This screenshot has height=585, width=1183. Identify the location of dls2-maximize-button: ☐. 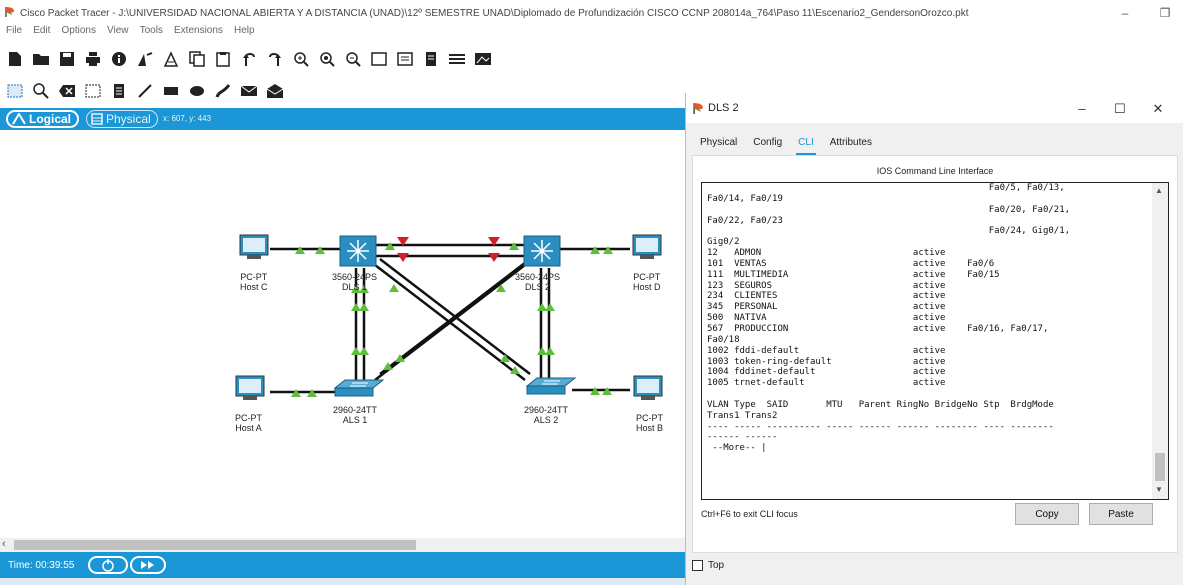
(1120, 109).